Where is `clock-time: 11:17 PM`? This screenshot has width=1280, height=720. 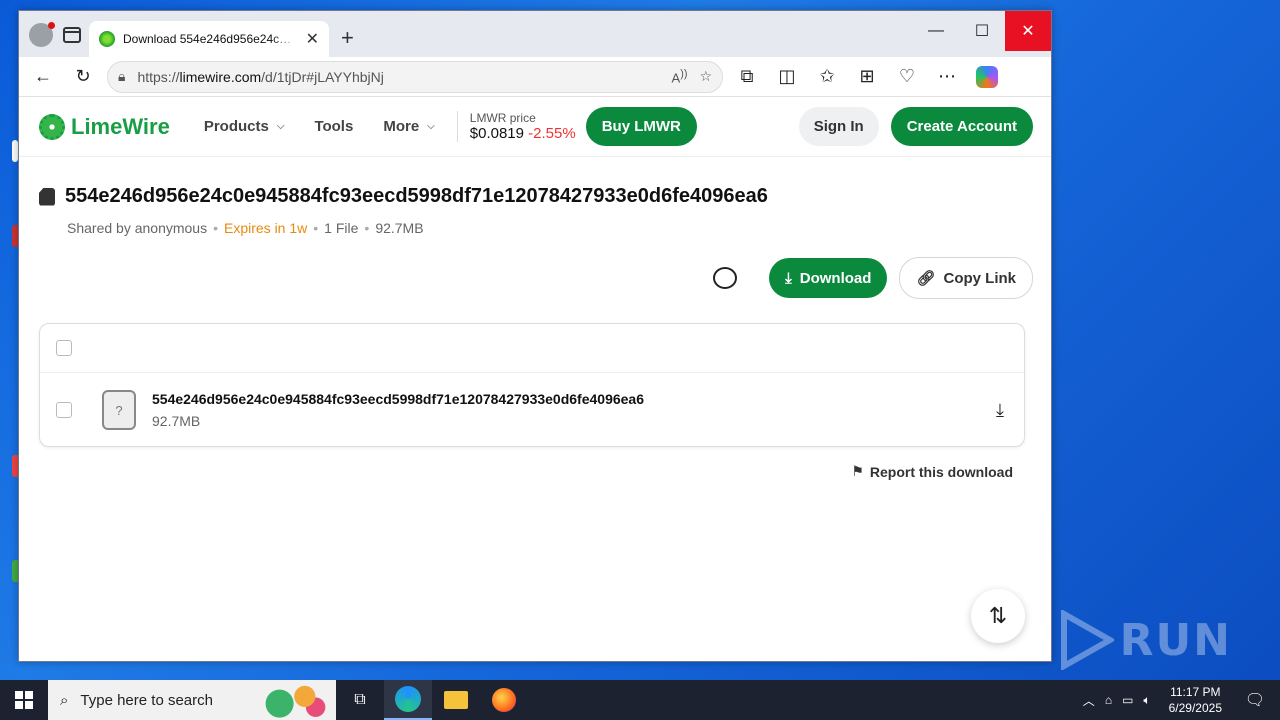 clock-time: 11:17 PM is located at coordinates (1195, 692).